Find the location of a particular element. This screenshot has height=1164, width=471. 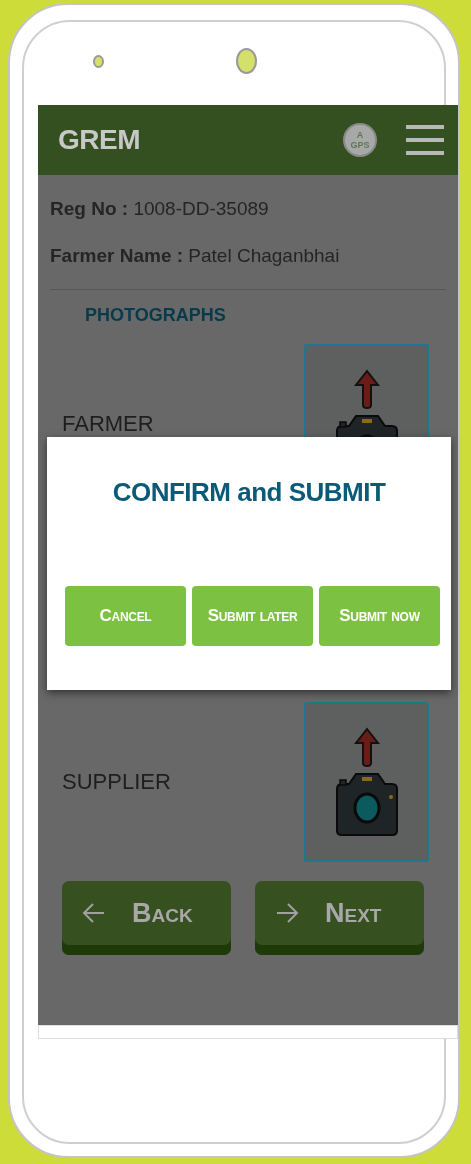

right-arrow-icon is located at coordinates (287, 913).